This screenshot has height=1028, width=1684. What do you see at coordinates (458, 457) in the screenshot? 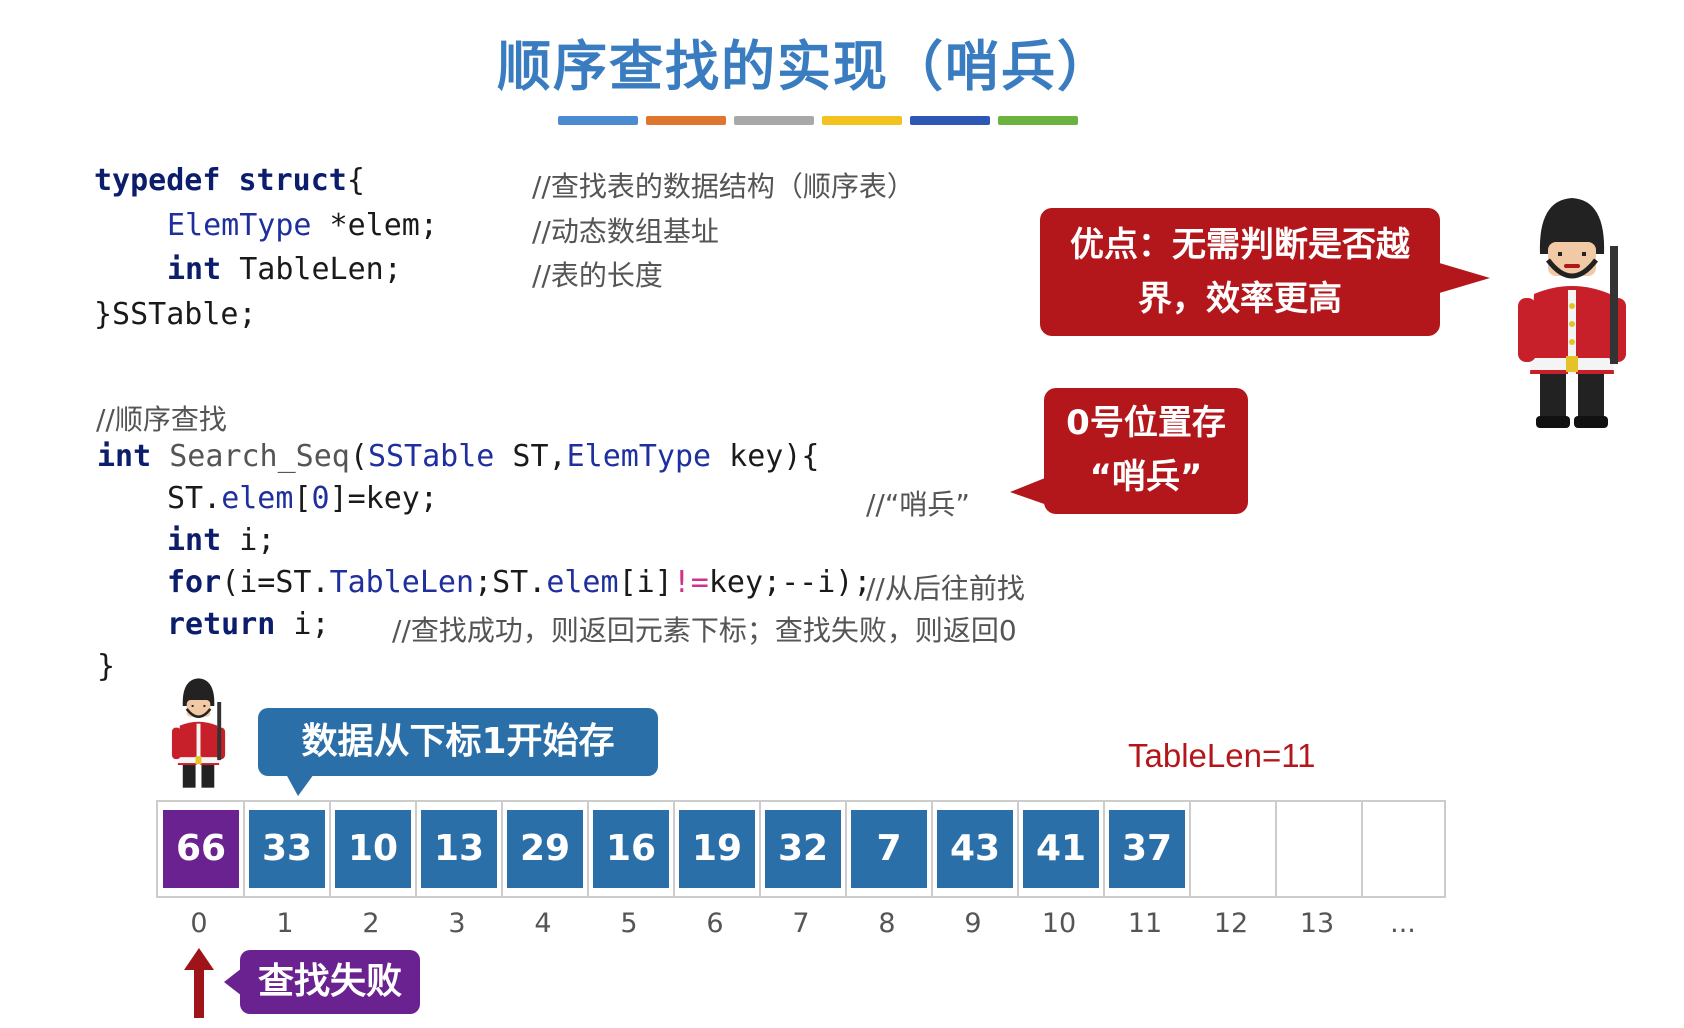
I see `code-line-signature: int Search_Seq(SSTable ST,ElemType key){` at bounding box center [458, 457].